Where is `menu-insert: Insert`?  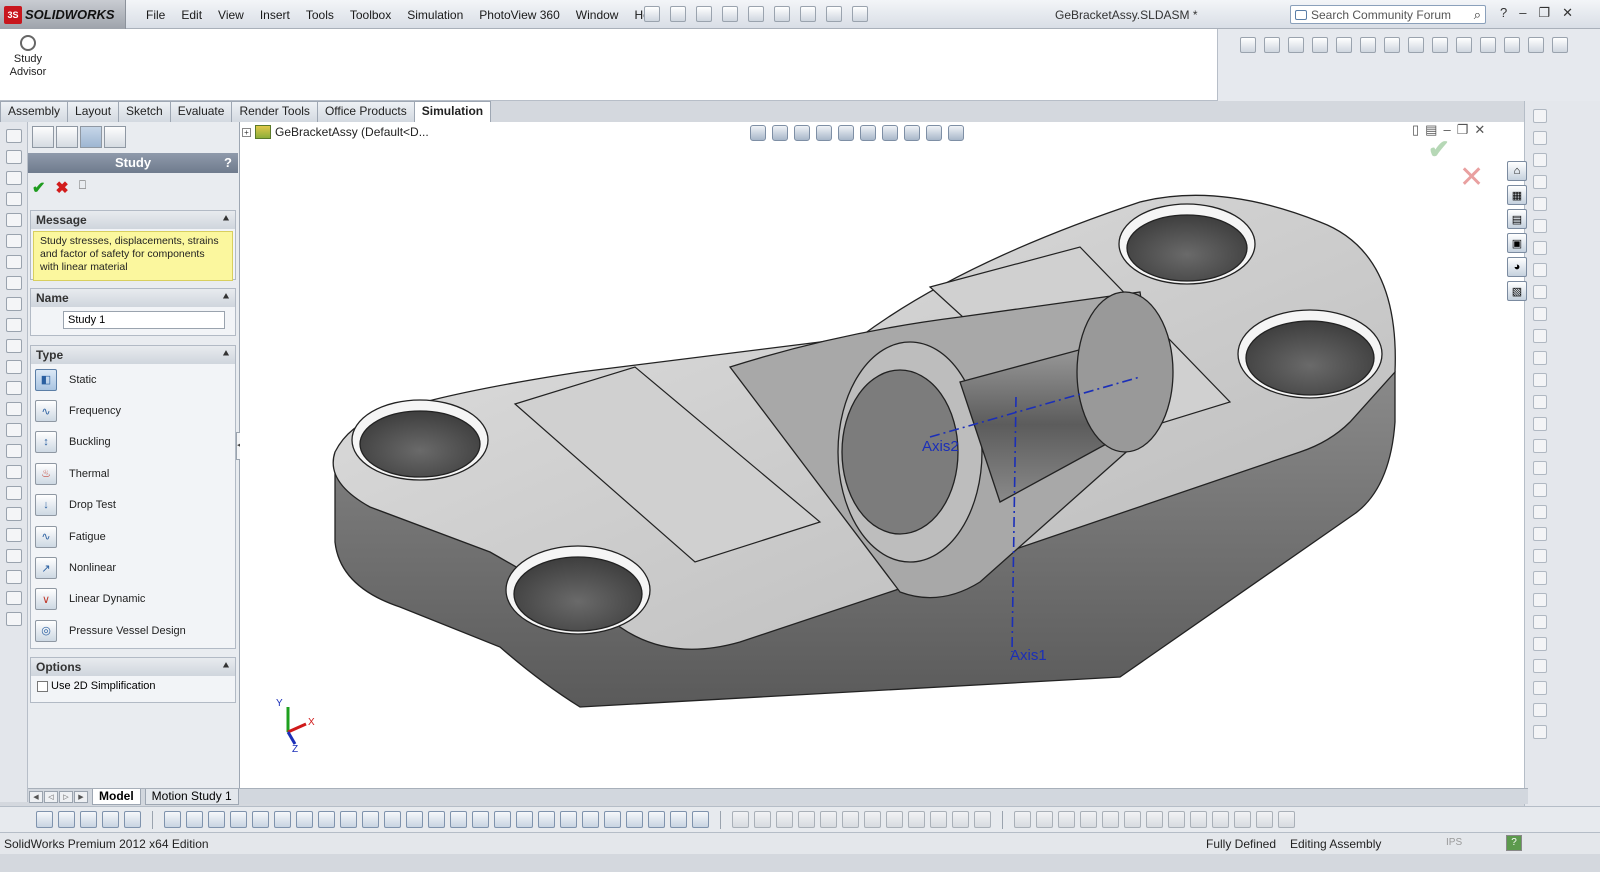
menu-insert: Insert is located at coordinates (275, 15).